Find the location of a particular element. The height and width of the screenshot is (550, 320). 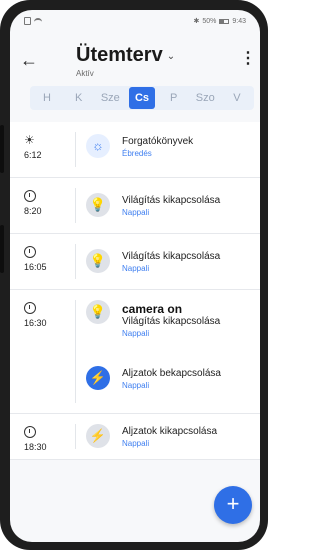

time-label: 18:30 is located at coordinates (35, 447).